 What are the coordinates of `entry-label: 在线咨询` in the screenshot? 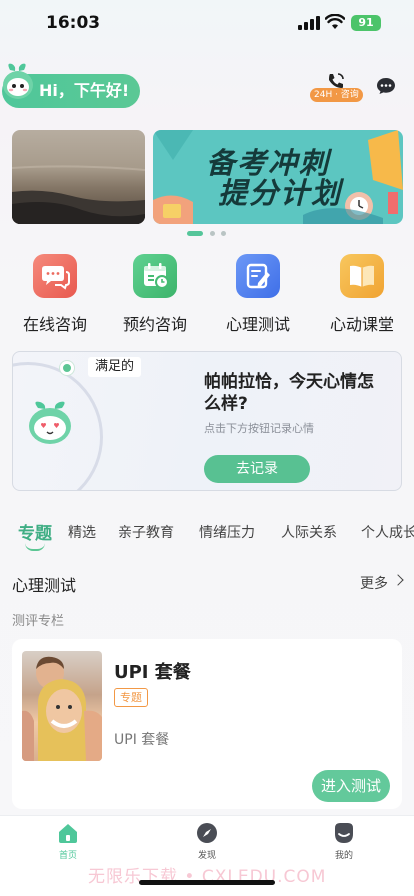 It's located at (54, 324).